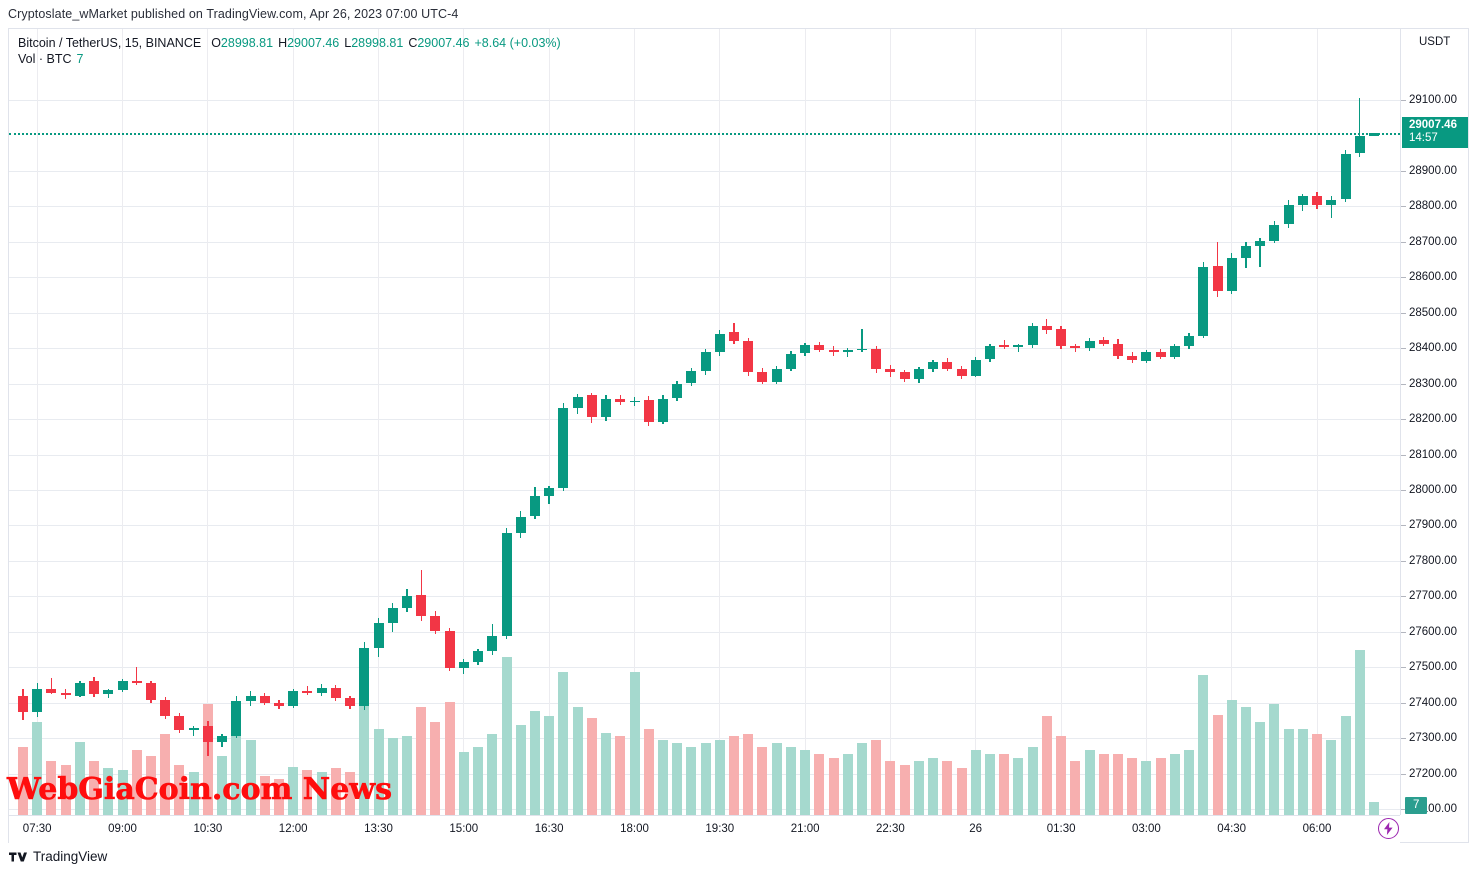 The width and height of the screenshot is (1477, 875). Describe the element at coordinates (313, 43) in the screenshot. I see `legend-high-value: 29007.46` at that location.